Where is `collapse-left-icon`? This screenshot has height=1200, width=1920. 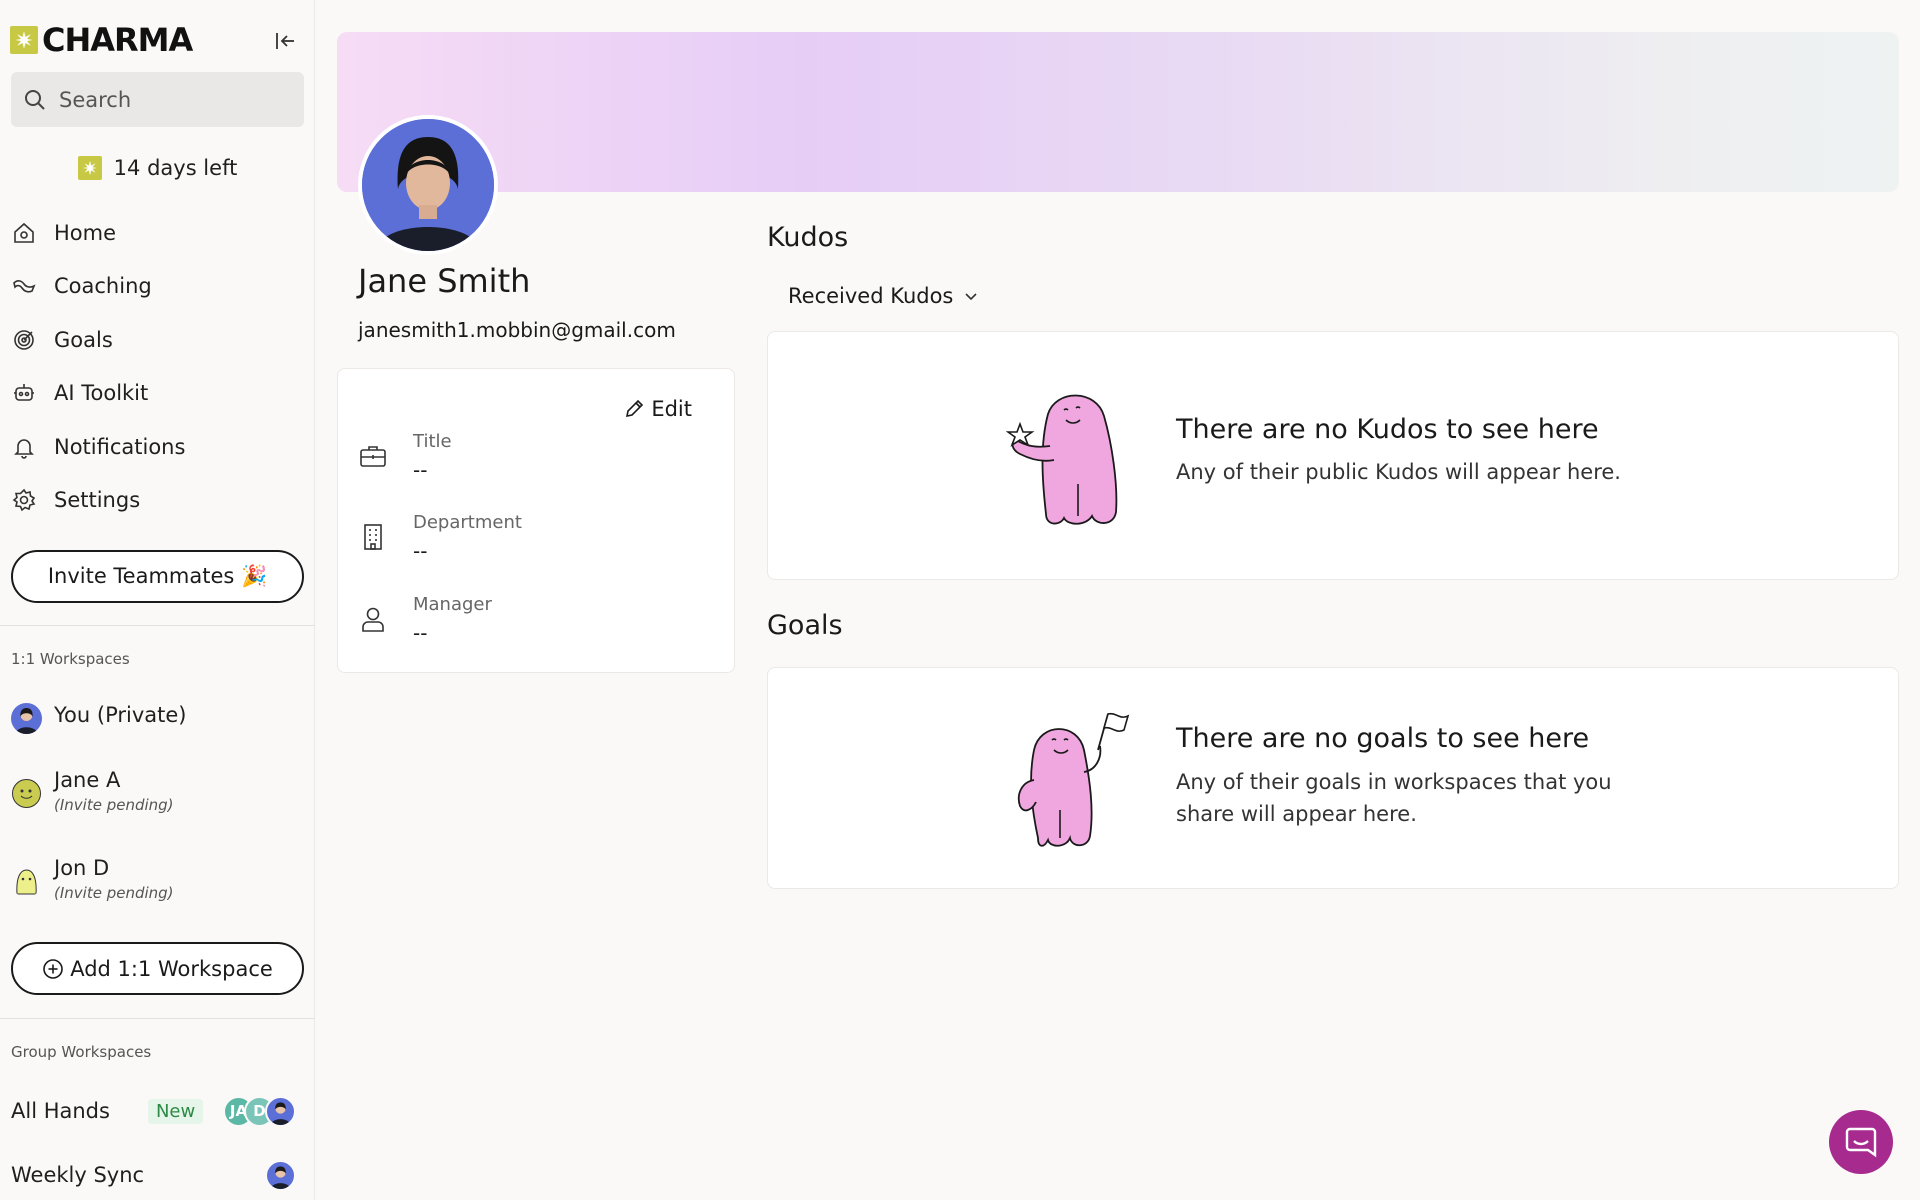
collapse-left-icon is located at coordinates (285, 41).